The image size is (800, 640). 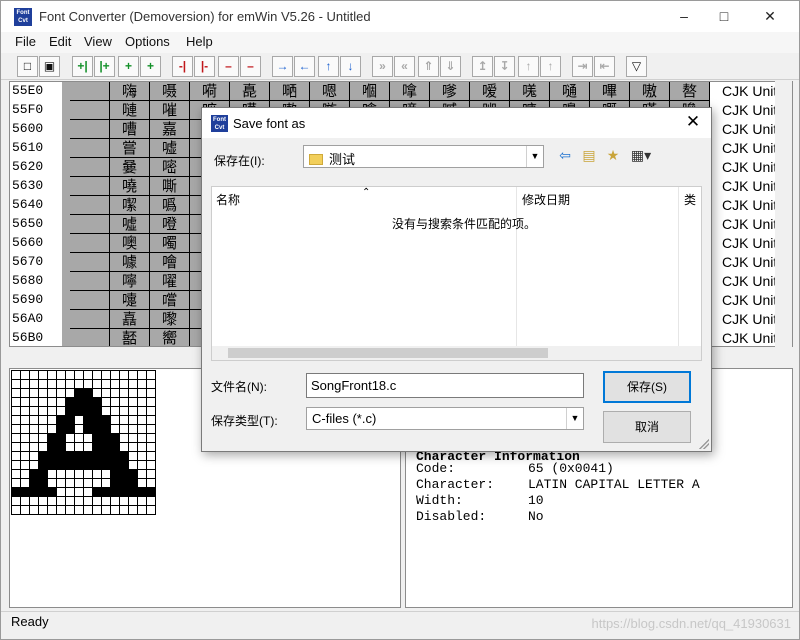 I want to click on align-down-icon: ↑, so click(x=550, y=66).